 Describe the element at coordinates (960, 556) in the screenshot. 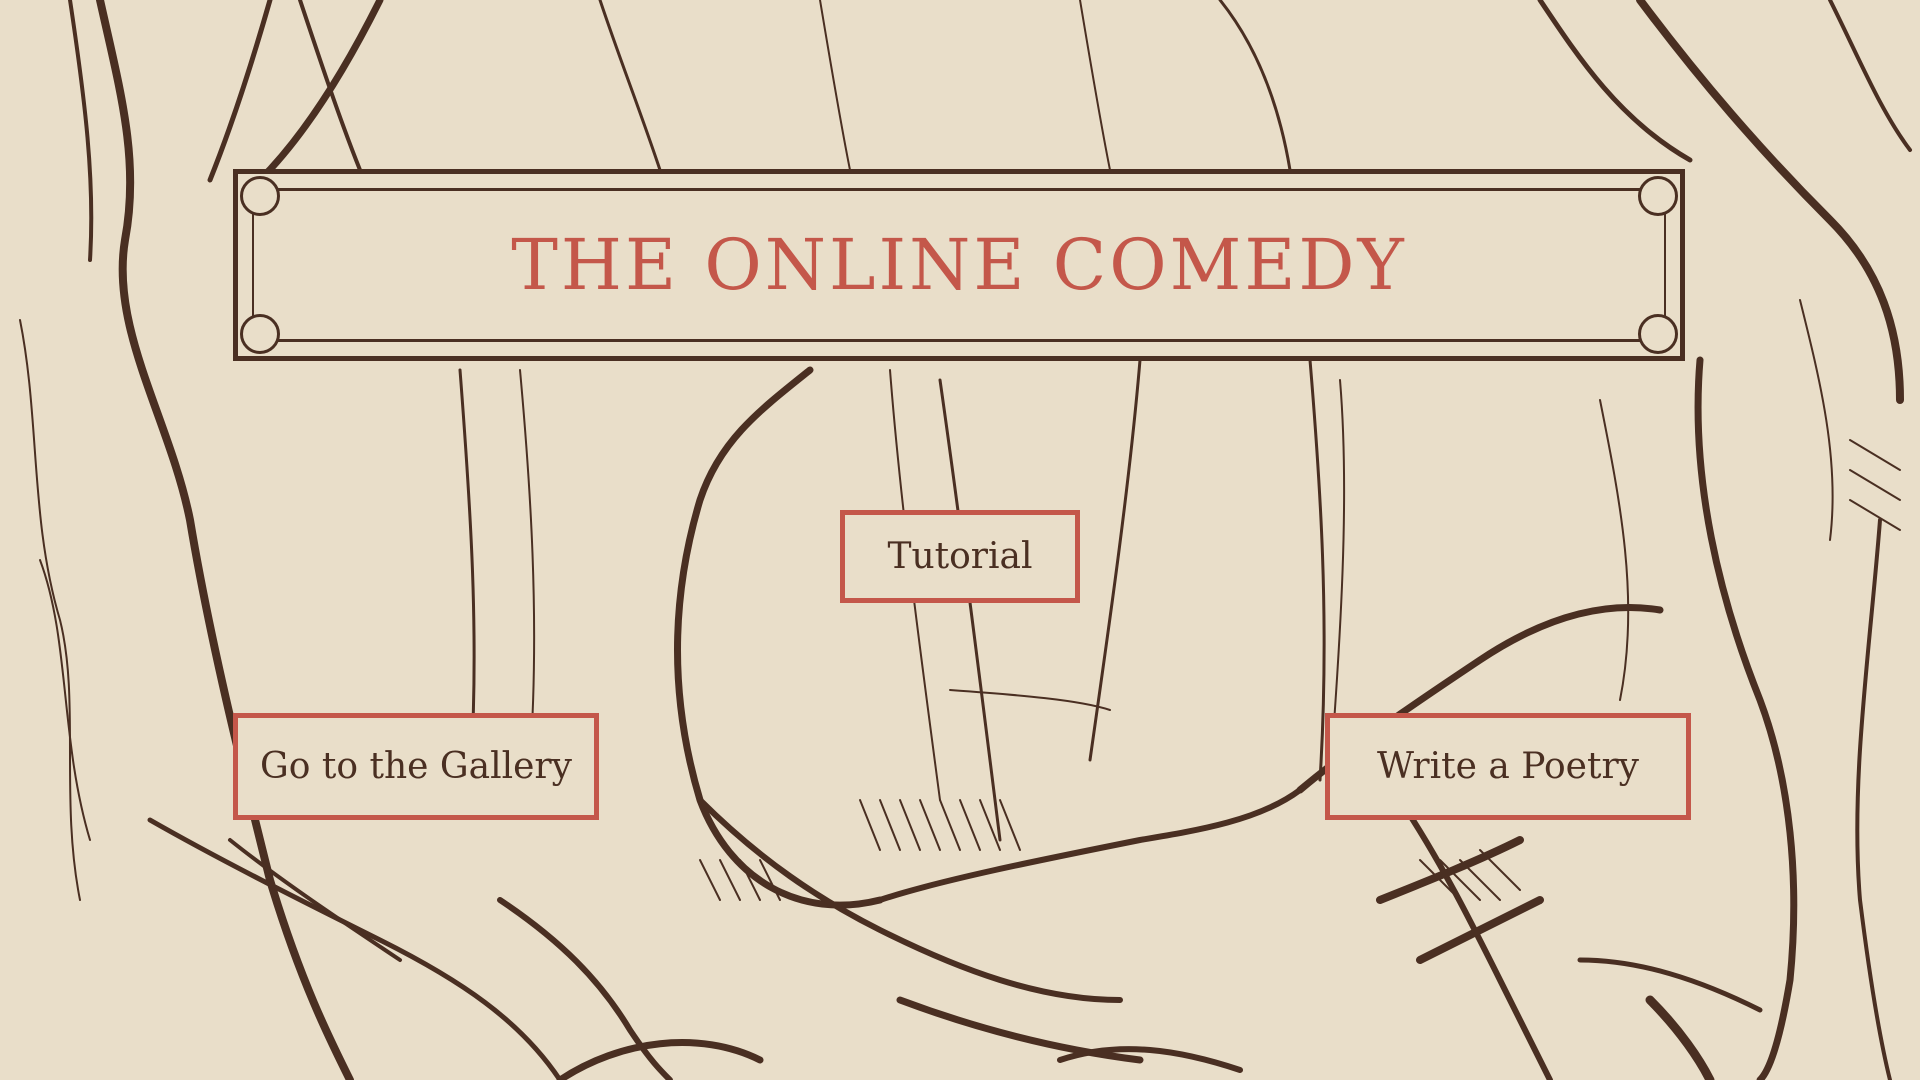

I see `tutorial-button: Tutorial` at that location.